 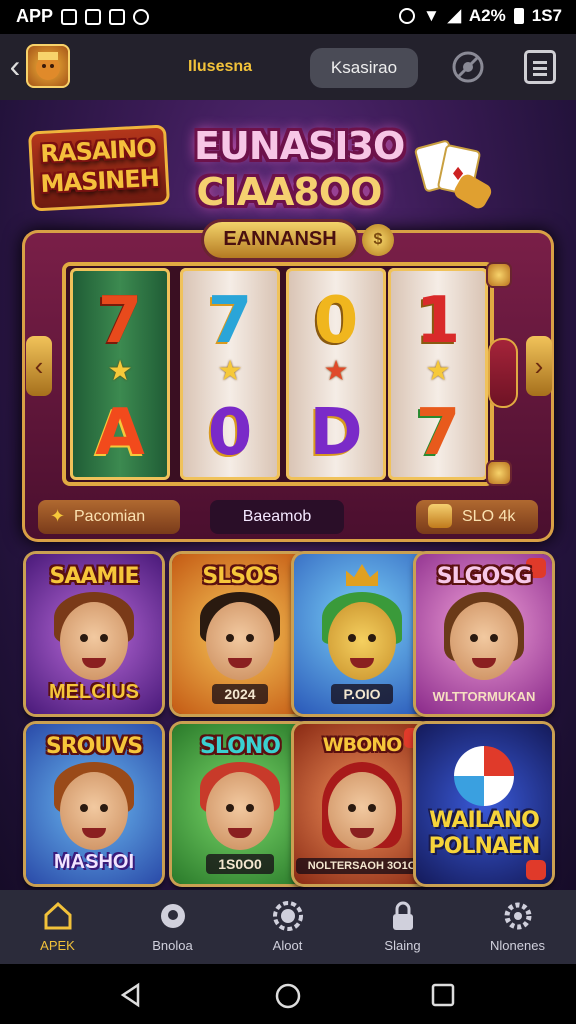 I want to click on reel-left-arrow-icon: ‹, so click(x=39, y=366).